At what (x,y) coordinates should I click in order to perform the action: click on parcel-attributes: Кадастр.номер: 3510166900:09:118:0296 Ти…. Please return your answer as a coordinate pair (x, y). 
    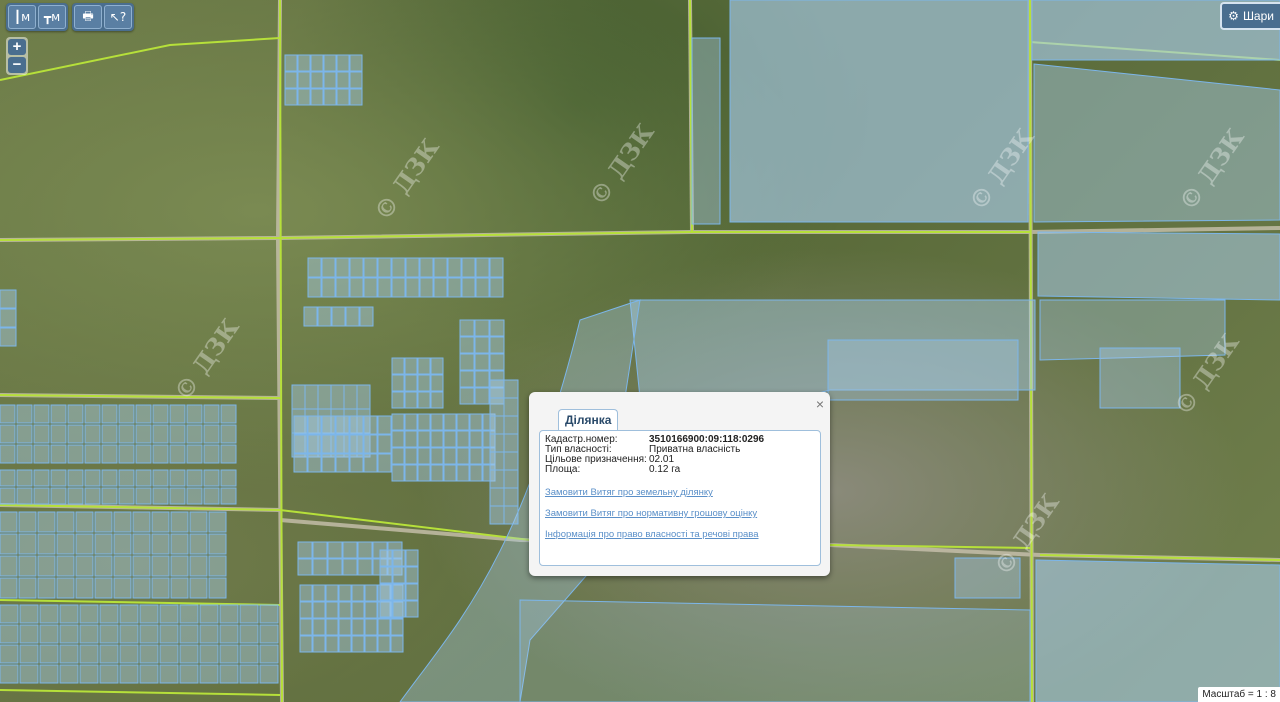
    Looking at the image, I should click on (654, 455).